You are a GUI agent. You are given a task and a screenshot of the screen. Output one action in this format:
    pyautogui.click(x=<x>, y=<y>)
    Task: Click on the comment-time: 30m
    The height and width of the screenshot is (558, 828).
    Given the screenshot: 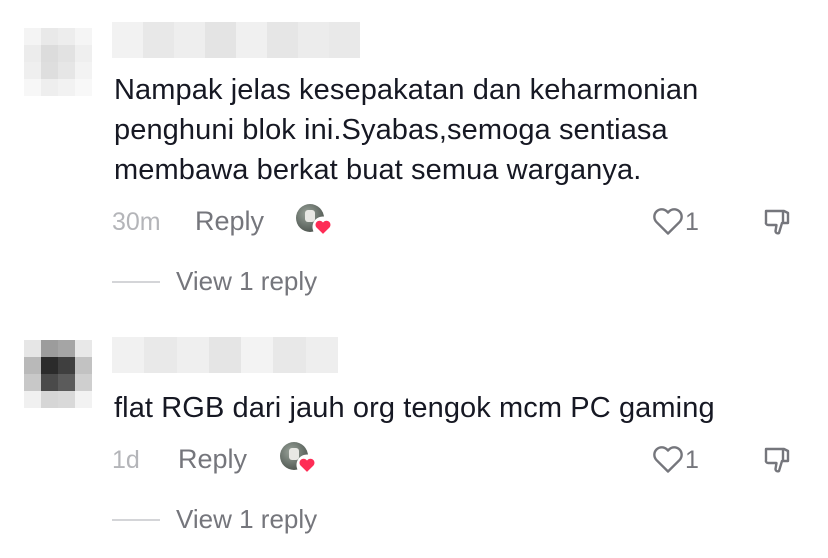 What is the action you would take?
    pyautogui.click(x=136, y=222)
    